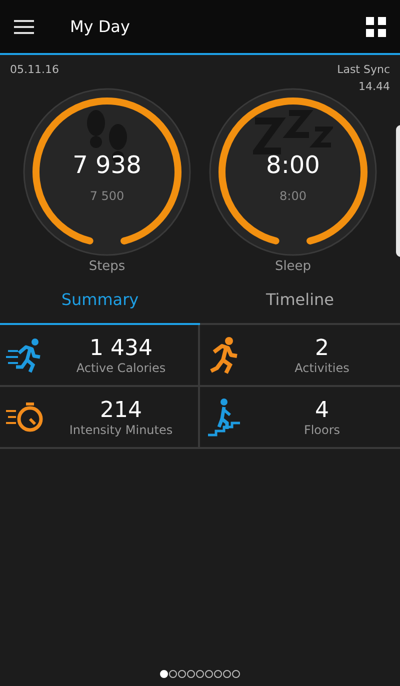 This screenshot has height=686, width=400. Describe the element at coordinates (107, 266) in the screenshot. I see `gauge-label: Steps` at that location.